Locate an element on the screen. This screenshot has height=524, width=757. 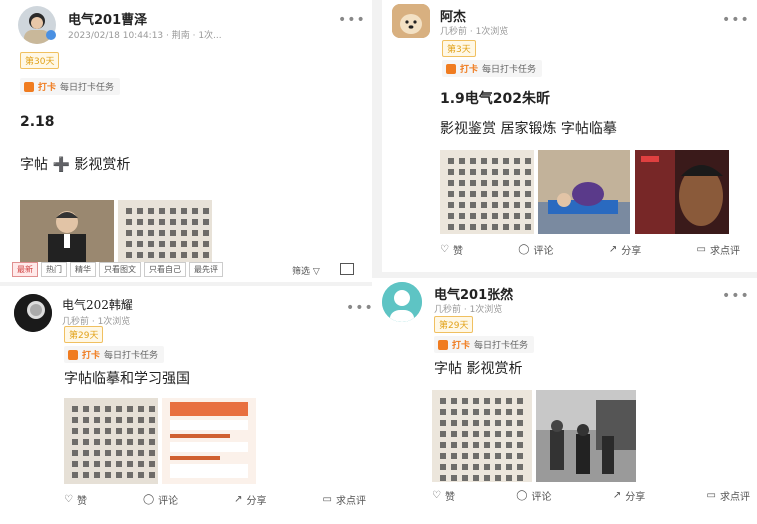
action-bar: ♡ 赞 ◯ 评论 ↗ 分享 ▭ 求点评 is located at coordinates (591, 495).